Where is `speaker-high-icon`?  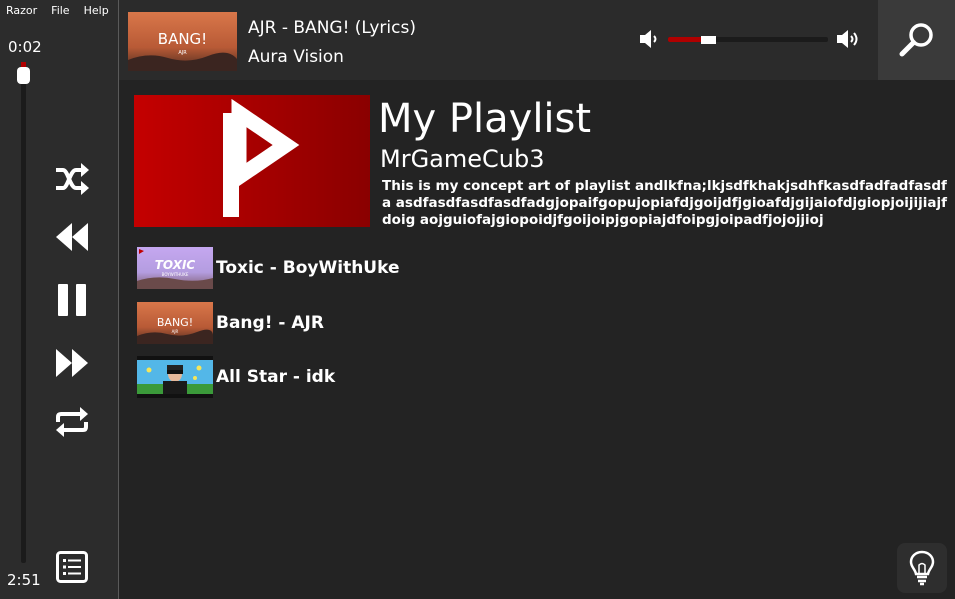 speaker-high-icon is located at coordinates (847, 39).